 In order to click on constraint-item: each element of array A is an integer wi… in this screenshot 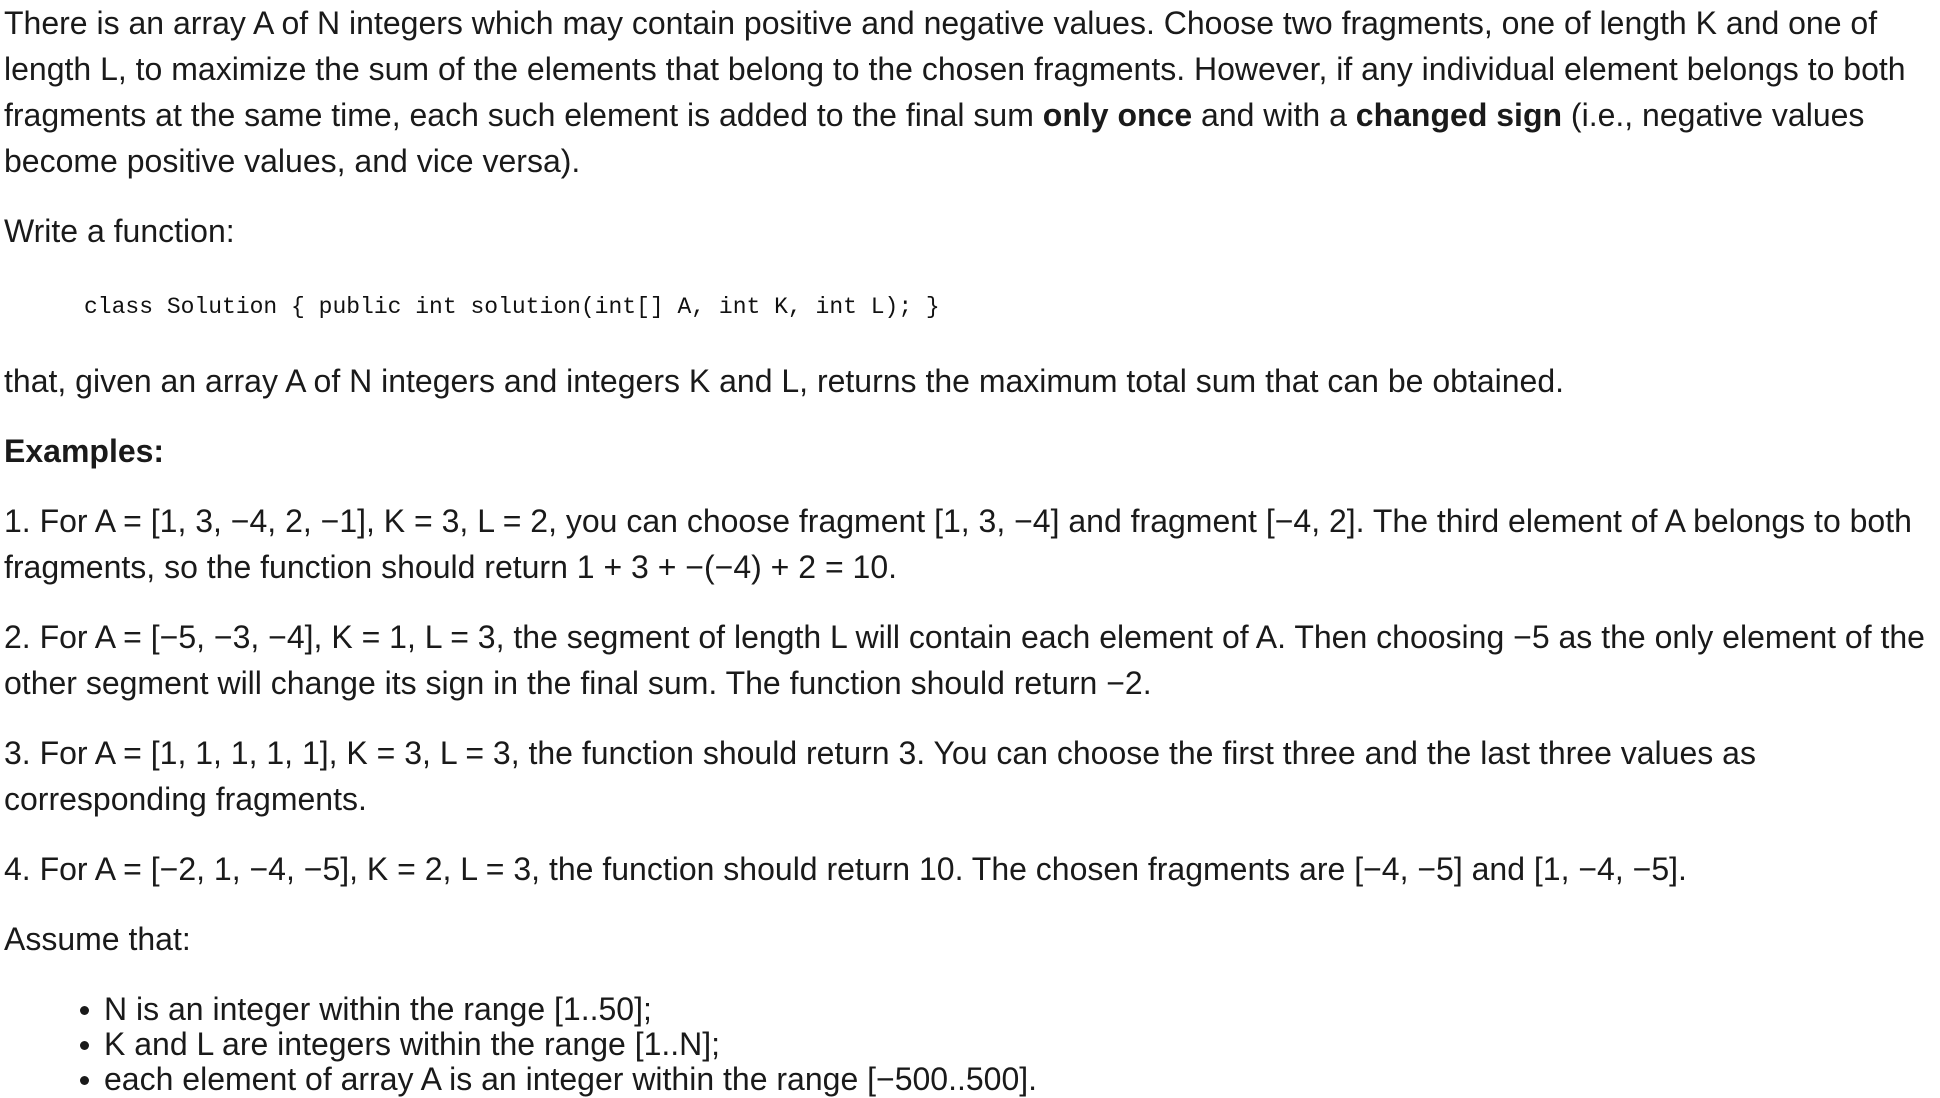, I will do `click(1010, 1079)`.